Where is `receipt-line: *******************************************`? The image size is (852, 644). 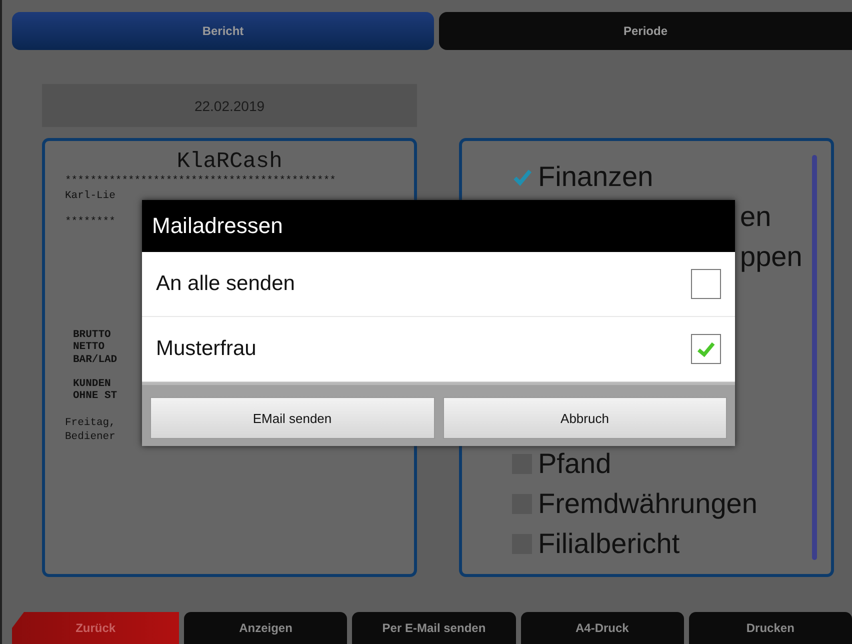 receipt-line: ******************************************* is located at coordinates (200, 181).